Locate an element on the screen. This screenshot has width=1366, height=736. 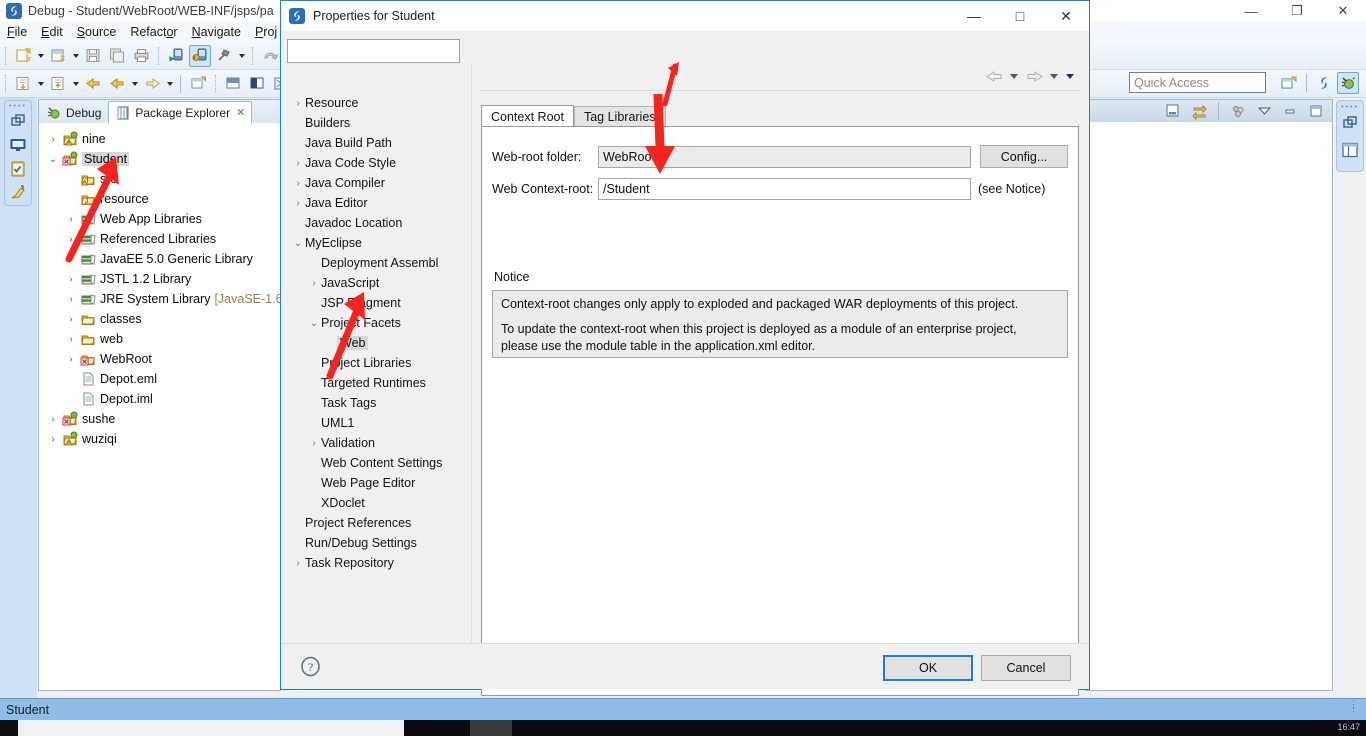
view-menu-icon is located at coordinates (1264, 111).